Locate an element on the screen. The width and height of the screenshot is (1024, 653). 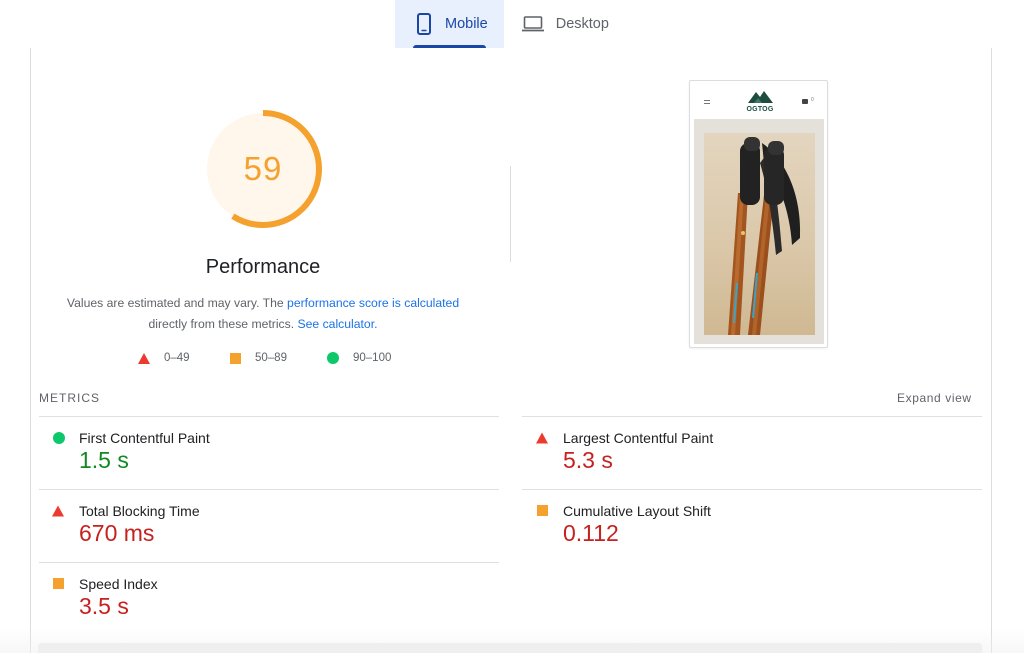
mountain-logo-icon is located at coordinates (760, 97).